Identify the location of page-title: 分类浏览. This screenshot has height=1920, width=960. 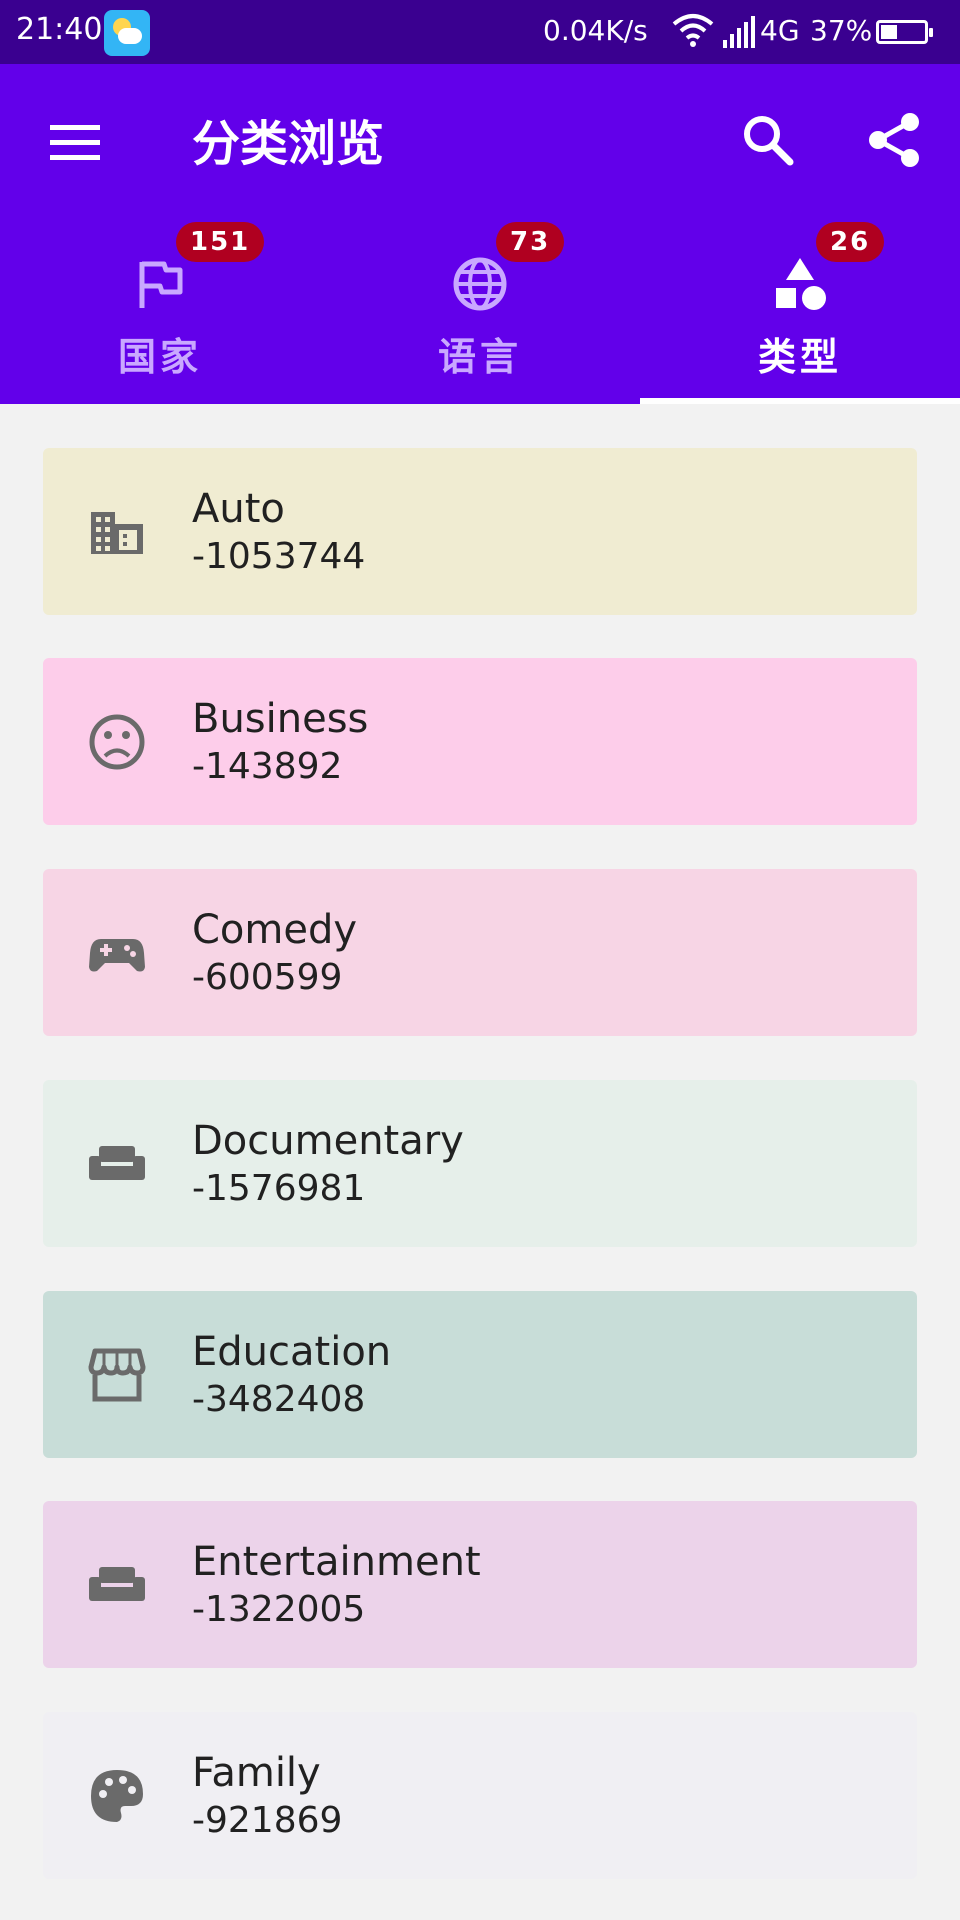
(288, 144).